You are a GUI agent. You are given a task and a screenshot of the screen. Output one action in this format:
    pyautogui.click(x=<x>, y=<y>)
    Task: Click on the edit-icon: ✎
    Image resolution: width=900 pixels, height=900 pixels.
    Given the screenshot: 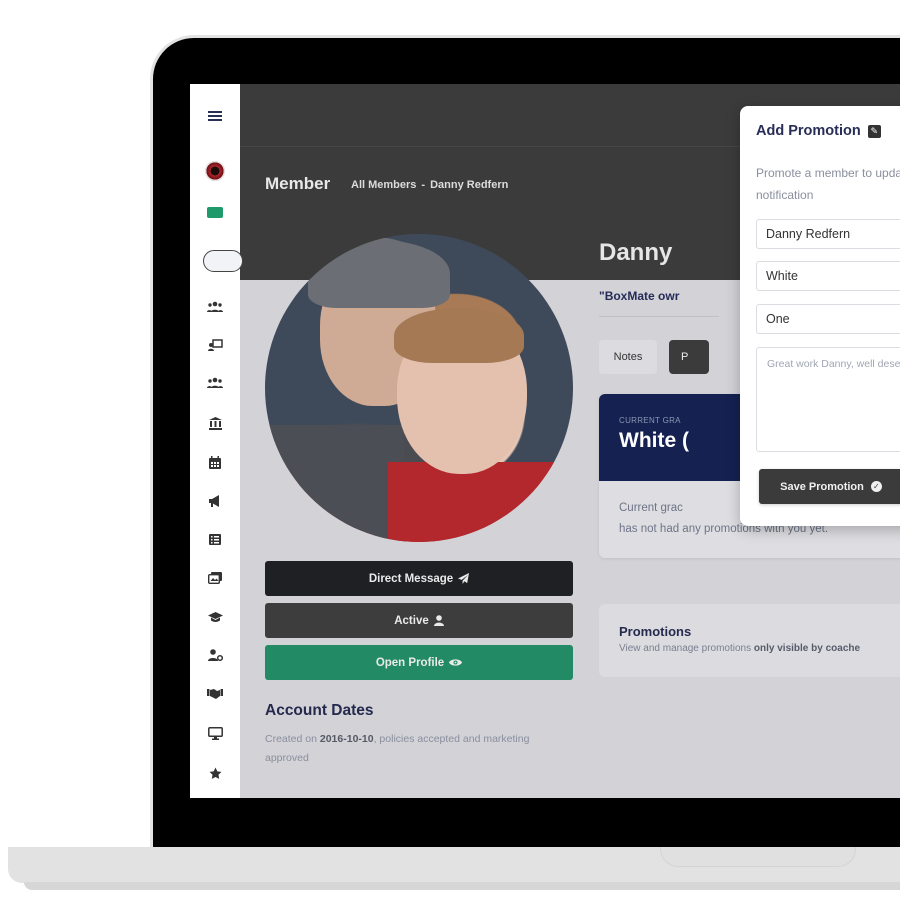 What is the action you would take?
    pyautogui.click(x=874, y=131)
    